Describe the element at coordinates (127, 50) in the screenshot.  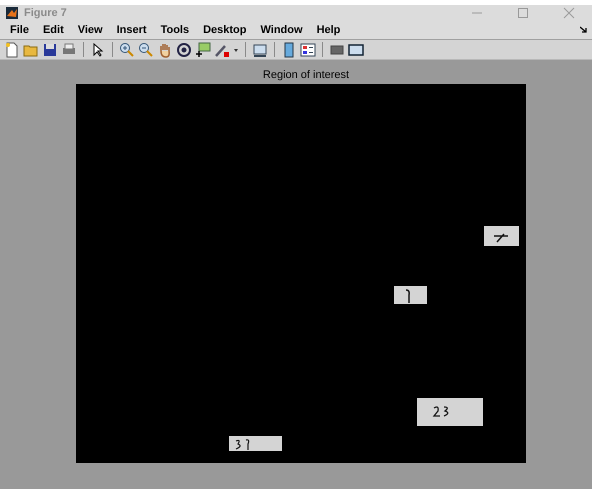
I see `zoom-in-icon` at that location.